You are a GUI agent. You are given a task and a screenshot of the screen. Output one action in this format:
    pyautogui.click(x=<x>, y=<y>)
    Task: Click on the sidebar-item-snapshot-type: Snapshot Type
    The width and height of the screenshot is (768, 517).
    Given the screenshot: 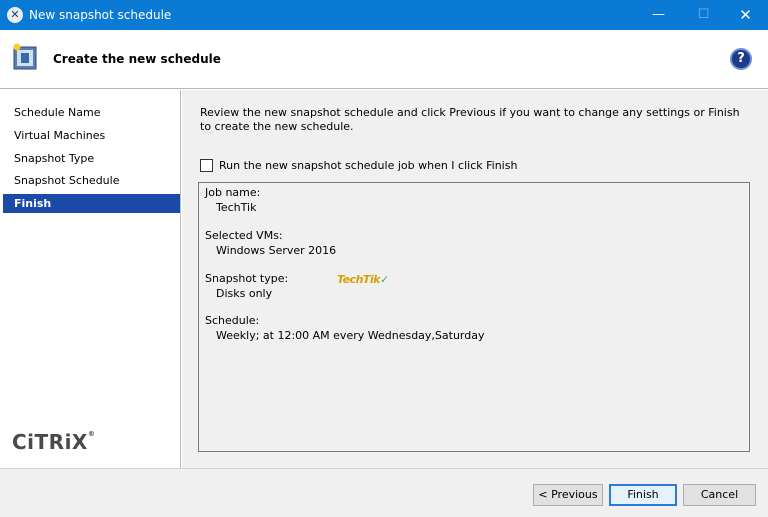 What is the action you would take?
    pyautogui.click(x=91, y=158)
    